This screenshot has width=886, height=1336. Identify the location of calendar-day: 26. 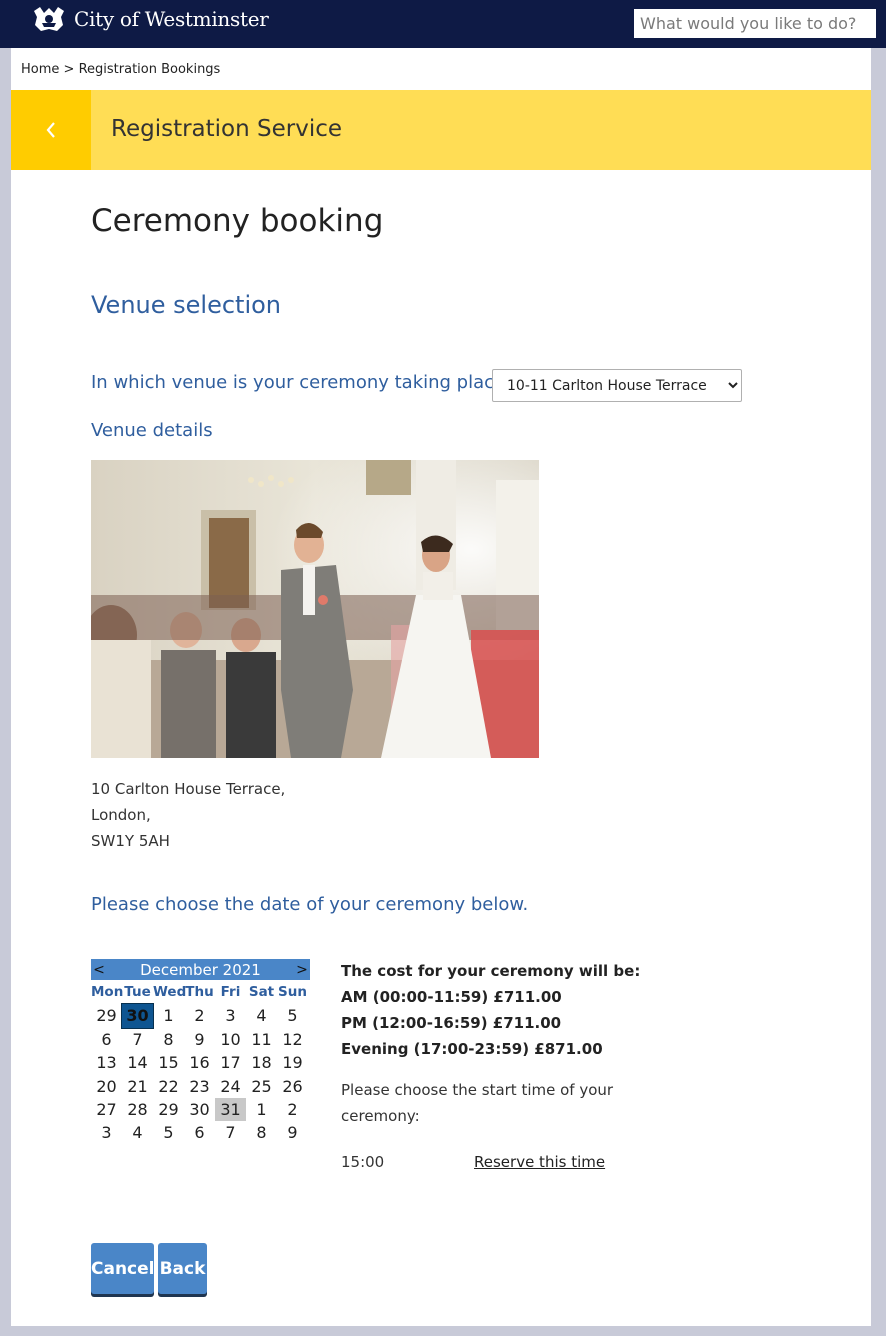
(292, 1086).